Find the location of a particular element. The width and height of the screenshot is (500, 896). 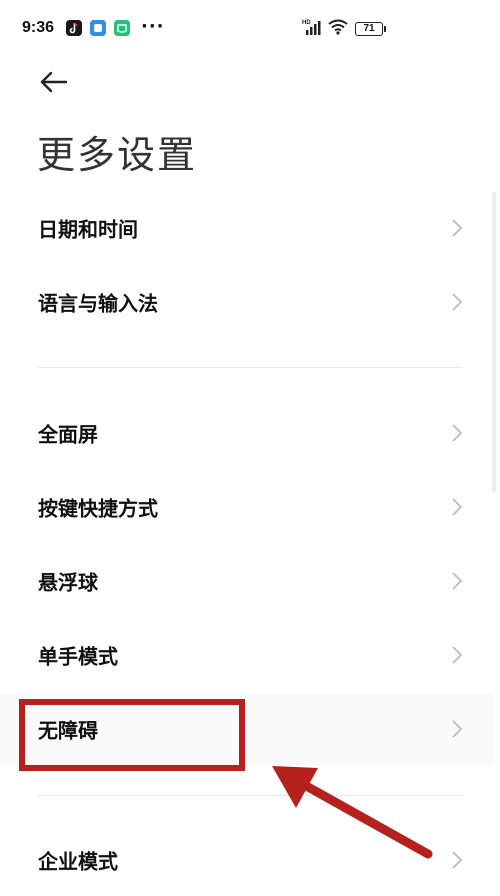

list-item-language-input: 语言与输入法 is located at coordinates (247, 302).